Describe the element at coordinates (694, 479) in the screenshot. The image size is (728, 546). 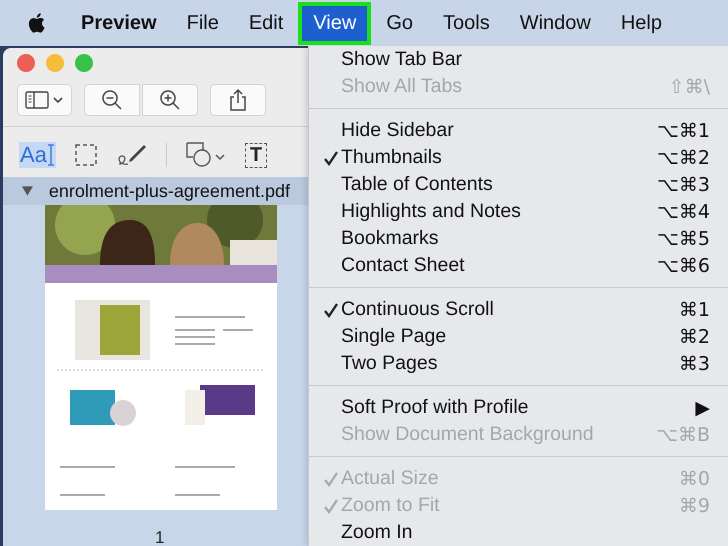
I see `shortcut-label: ⌘0` at that location.